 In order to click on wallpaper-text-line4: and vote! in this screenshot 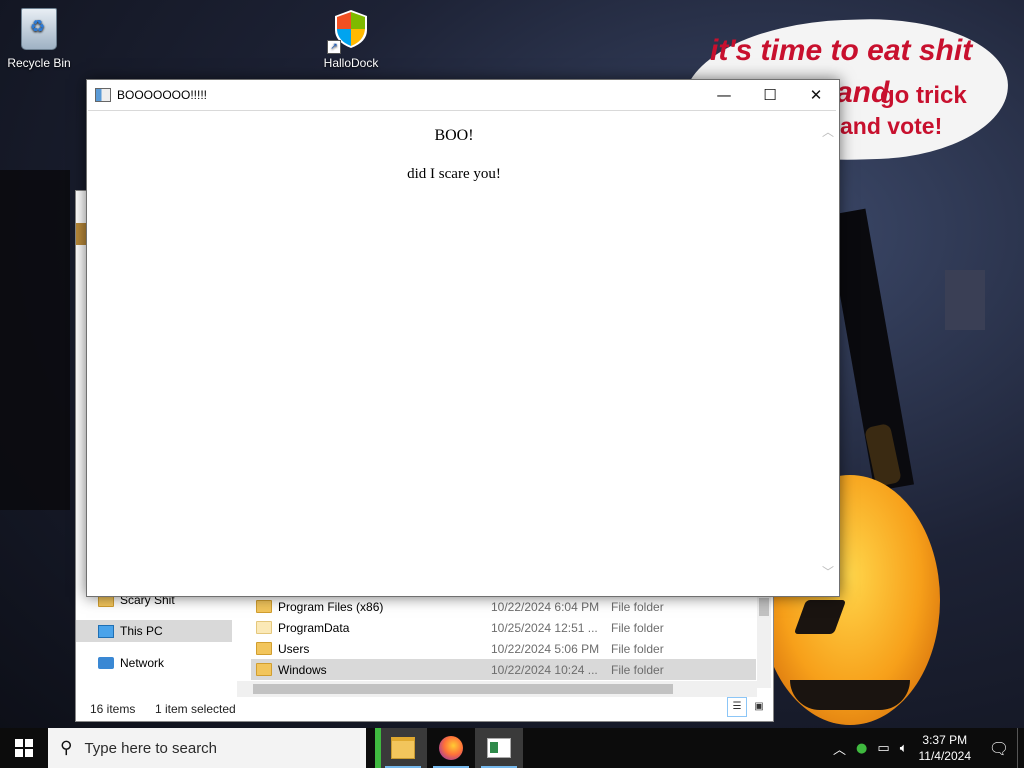, I will do `click(891, 126)`.